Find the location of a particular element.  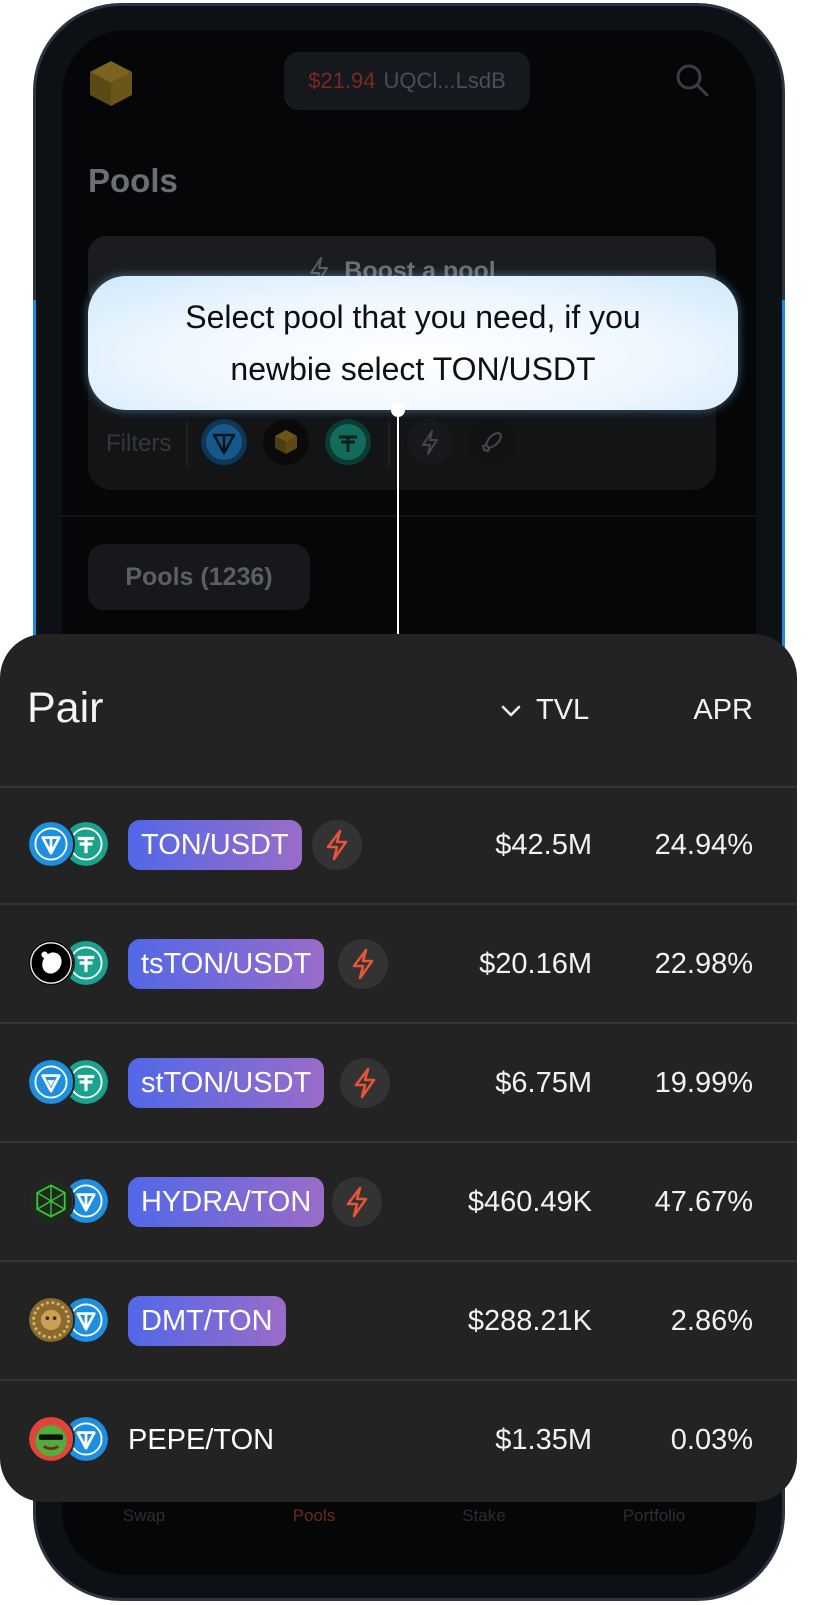

pair-badge: stTON/USDT is located at coordinates (226, 1083).